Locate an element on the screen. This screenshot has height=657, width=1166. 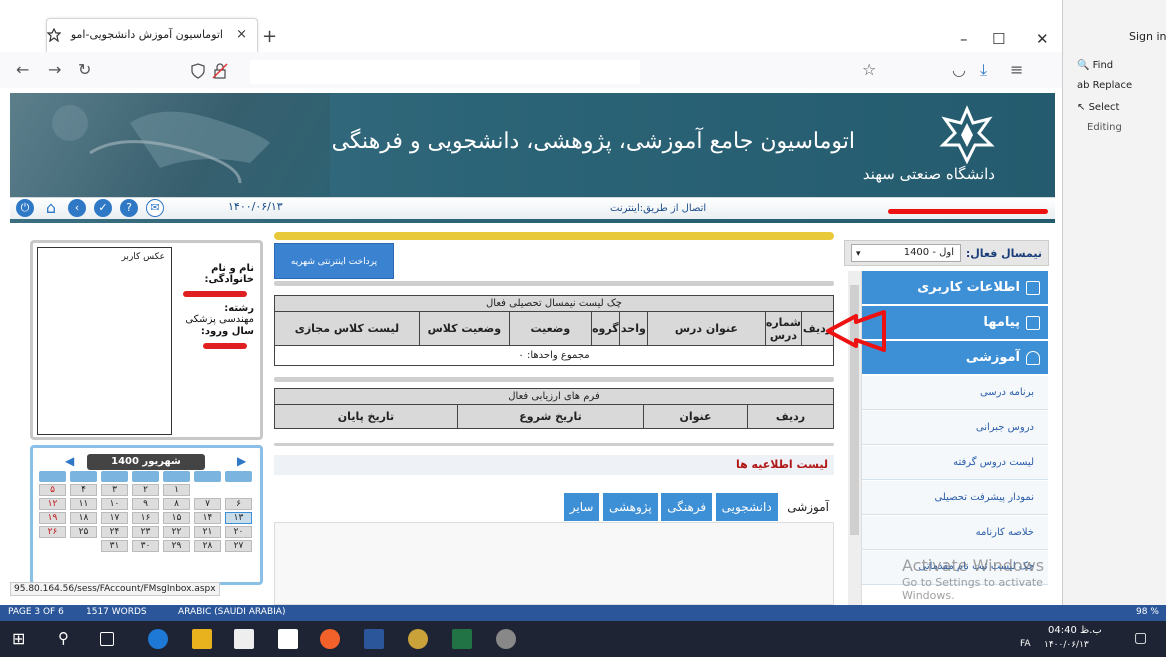
redacted-name is located at coordinates (215, 294).